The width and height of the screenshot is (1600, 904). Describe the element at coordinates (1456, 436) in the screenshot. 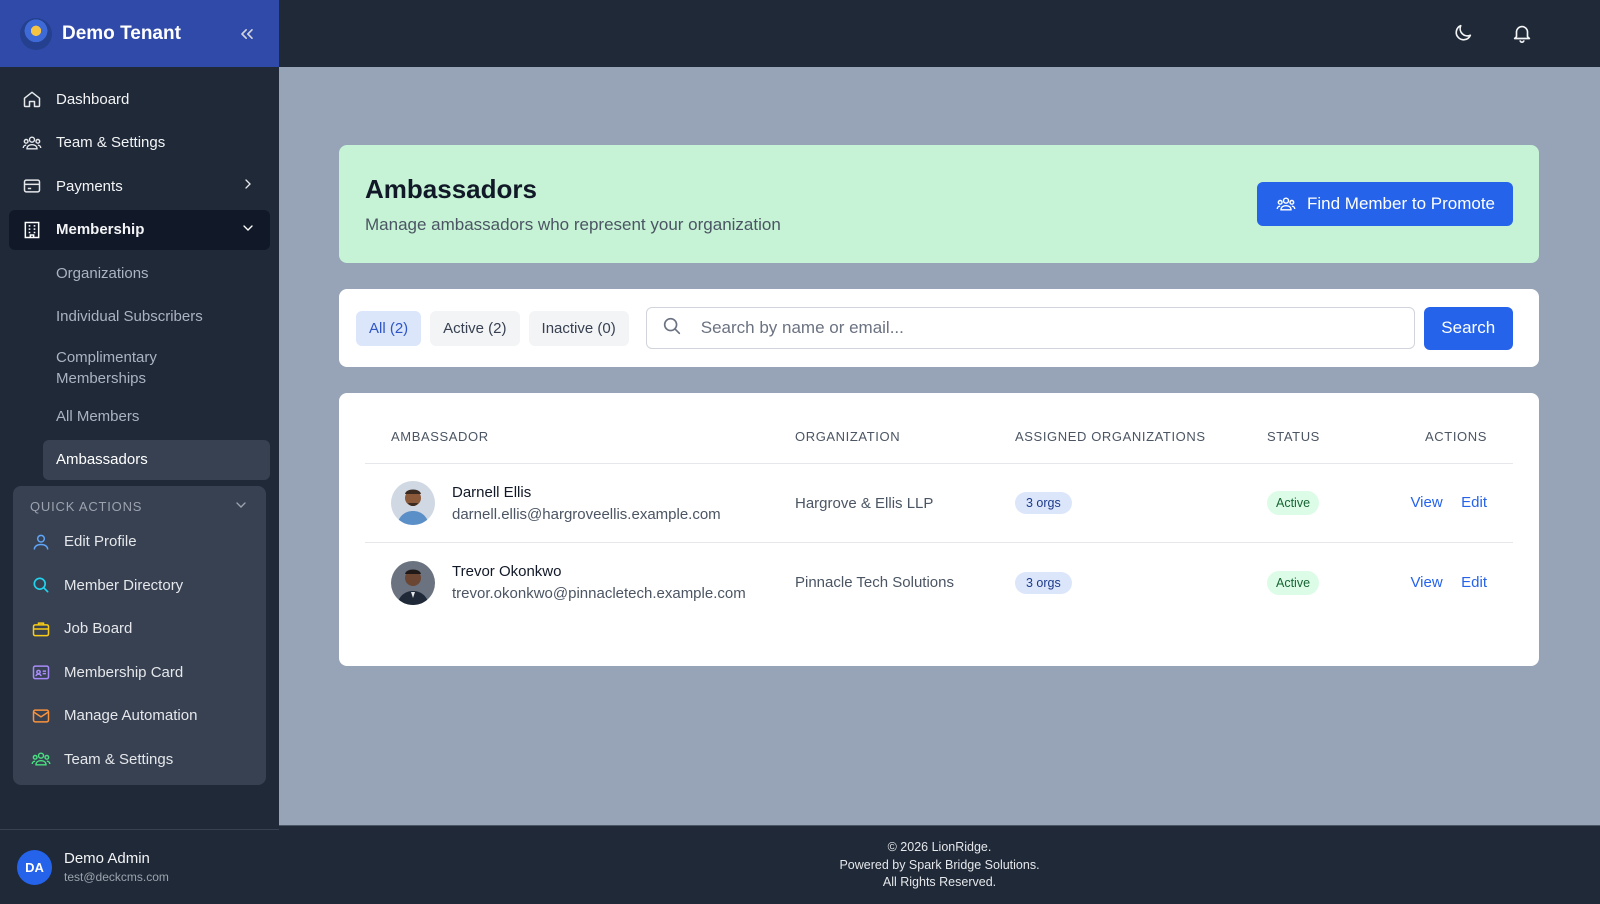

I see `column-header-actions: ACTIONS` at that location.